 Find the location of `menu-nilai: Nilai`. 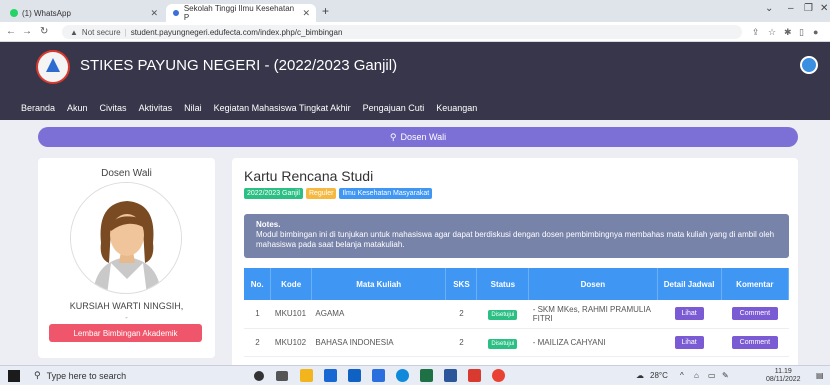

menu-nilai: Nilai is located at coordinates (193, 108).